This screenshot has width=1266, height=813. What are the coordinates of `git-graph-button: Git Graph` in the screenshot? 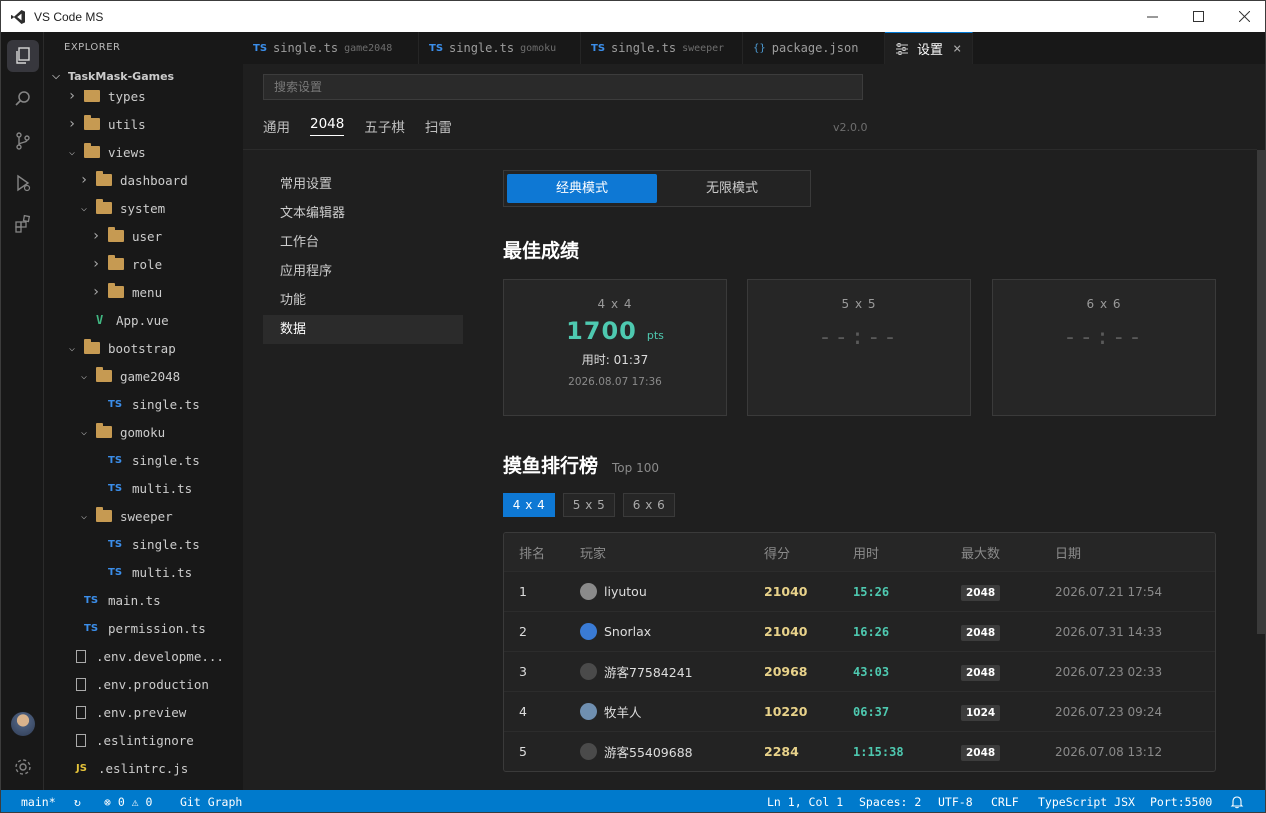 It's located at (211, 801).